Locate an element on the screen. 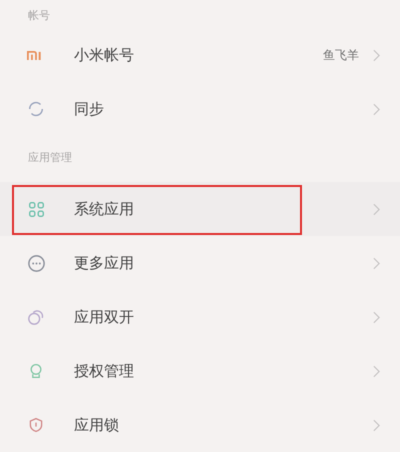 The width and height of the screenshot is (400, 452). item-label: 应用锁 is located at coordinates (97, 425).